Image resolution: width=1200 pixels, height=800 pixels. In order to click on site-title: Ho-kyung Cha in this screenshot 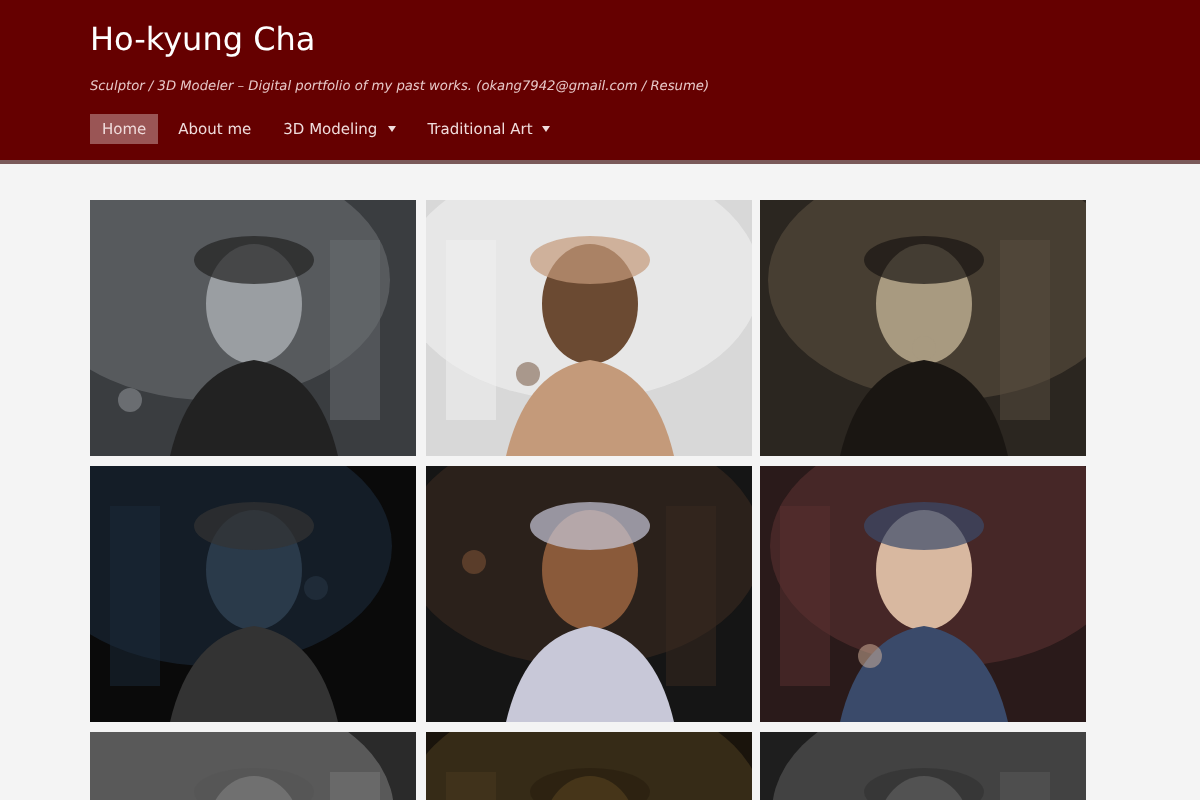, I will do `click(600, 40)`.